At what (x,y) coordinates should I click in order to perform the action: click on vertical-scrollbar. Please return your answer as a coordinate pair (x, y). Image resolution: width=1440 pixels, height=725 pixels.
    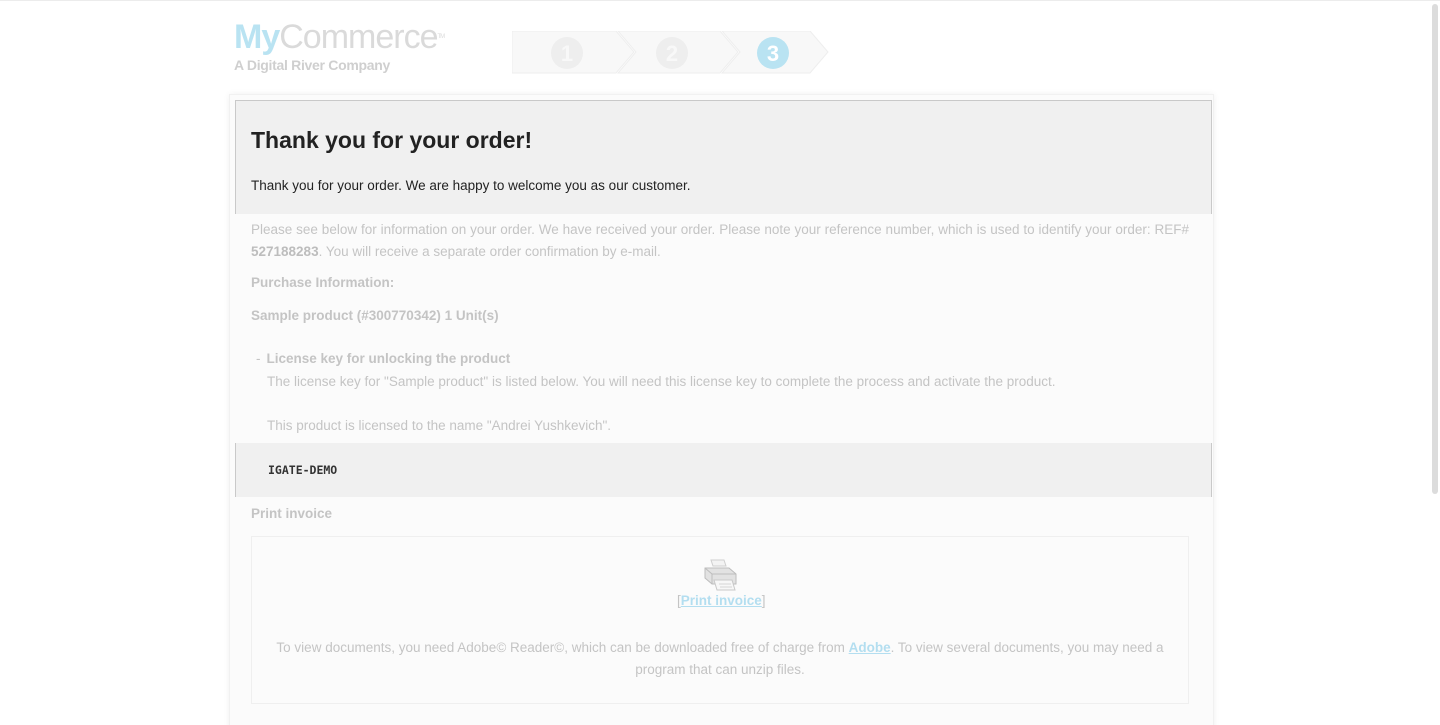
    Looking at the image, I should click on (1435, 363).